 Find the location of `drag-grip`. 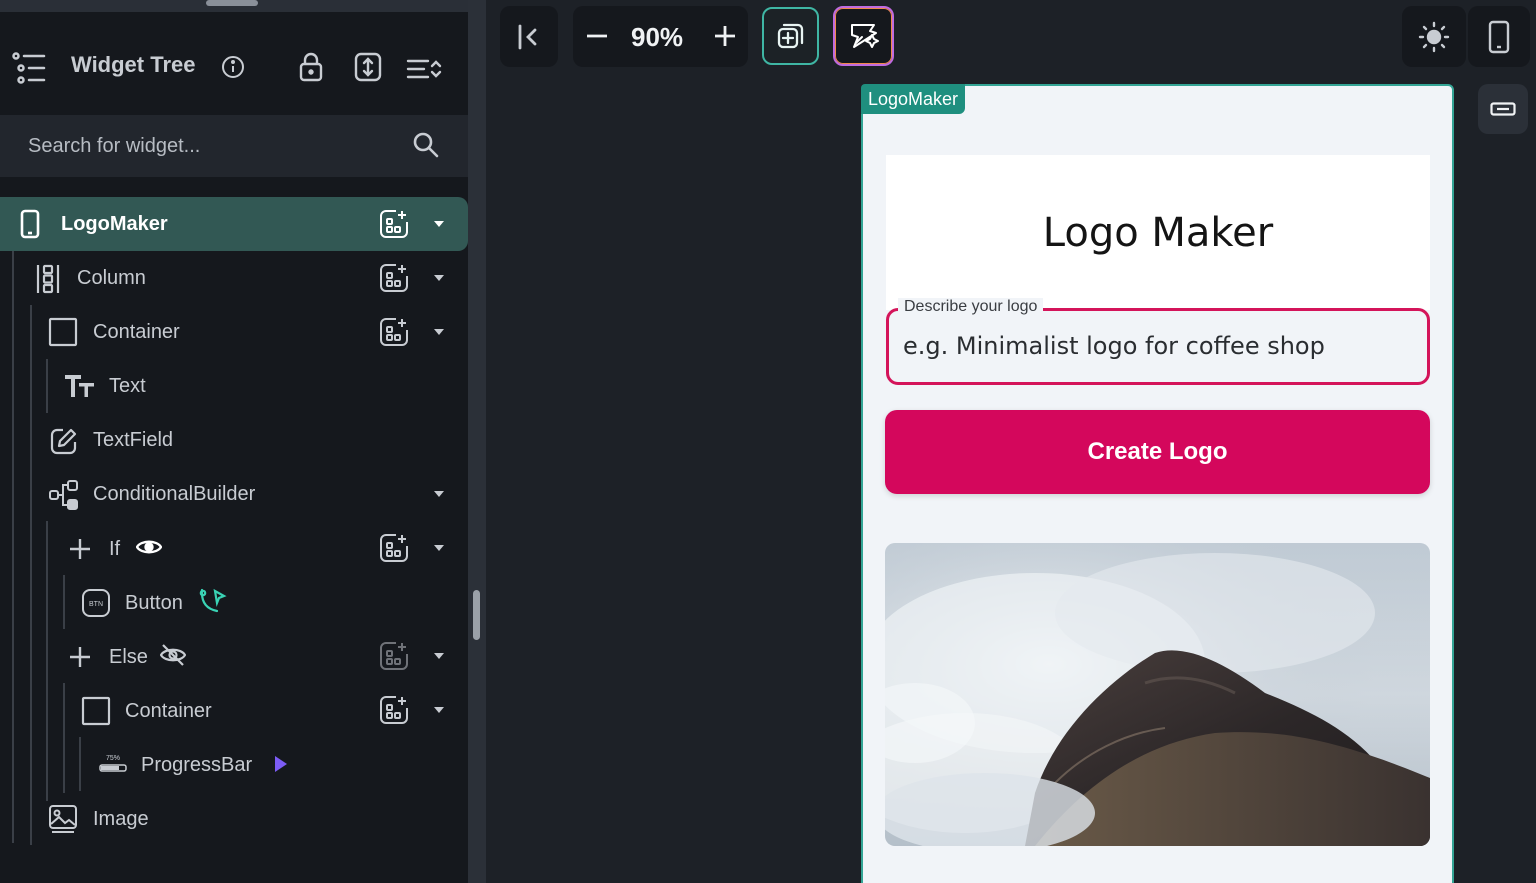

drag-grip is located at coordinates (232, 3).